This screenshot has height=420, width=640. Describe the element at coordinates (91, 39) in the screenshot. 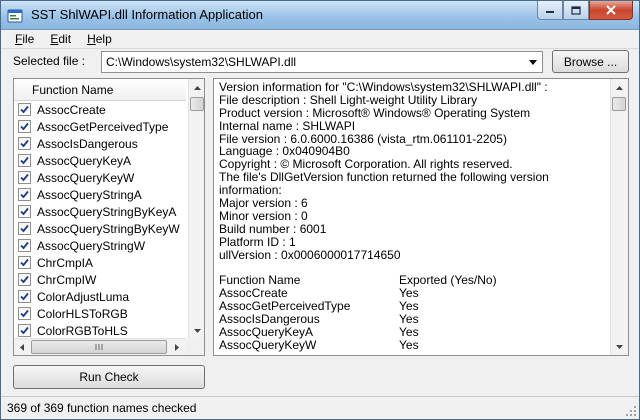

I see `menu-help-accel: H` at that location.